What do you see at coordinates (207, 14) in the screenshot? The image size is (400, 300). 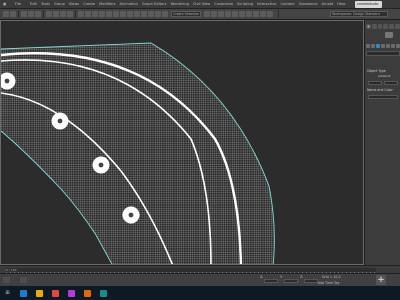 I see `mirror-icon` at bounding box center [207, 14].